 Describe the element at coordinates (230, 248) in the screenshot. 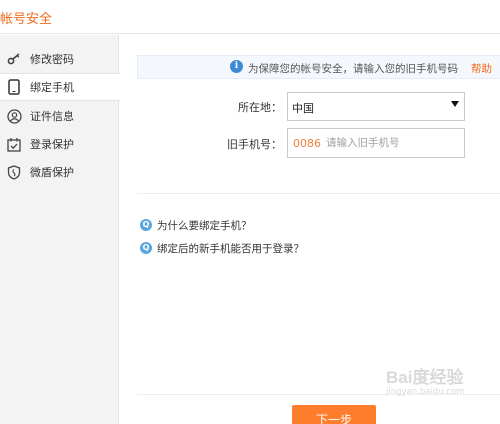

I see `faq-text: 绑定后的新手机能否用于登录？` at that location.